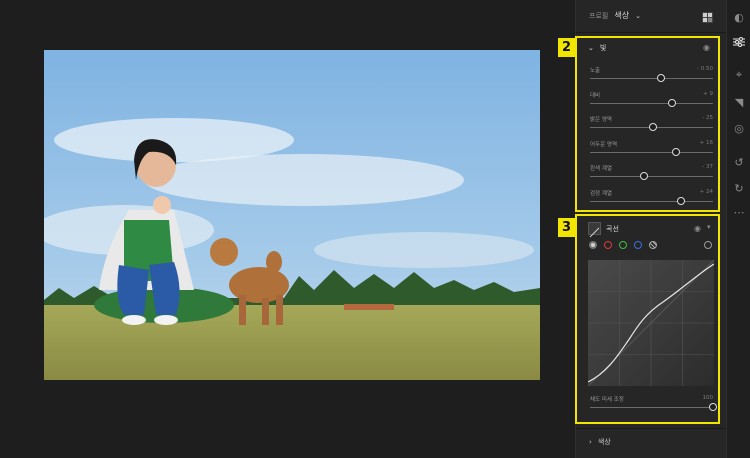 The image size is (750, 458). I want to click on channel-rgb-icon, so click(593, 245).